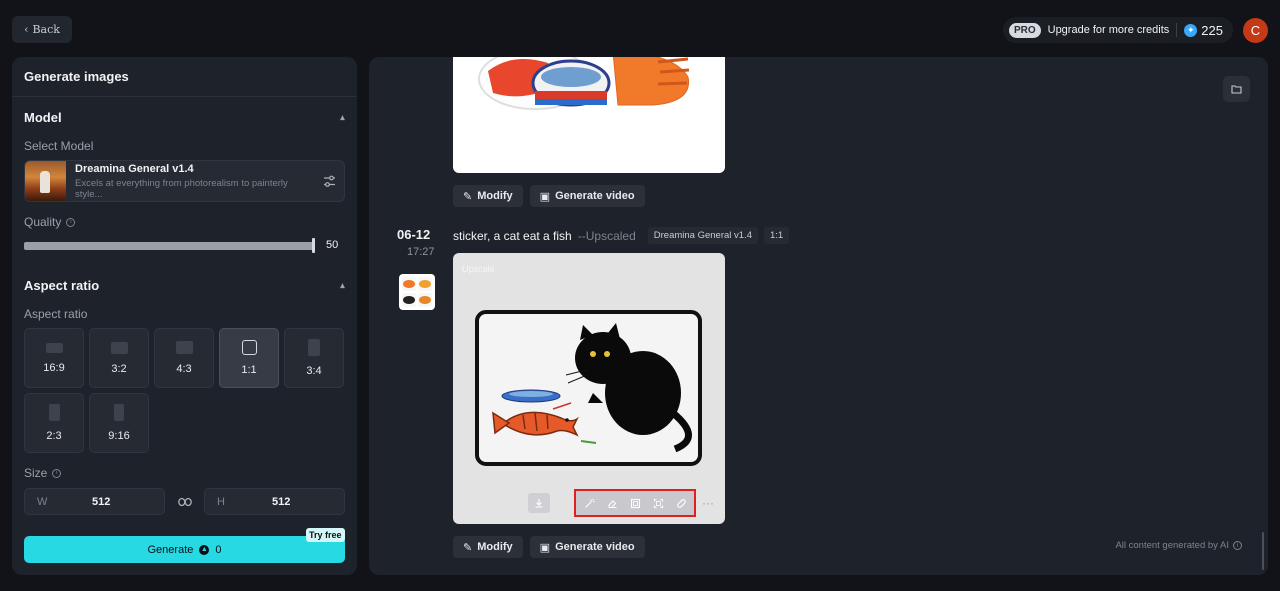 This screenshot has width=1280, height=591. Describe the element at coordinates (776, 235) in the screenshot. I see `ratio-chip: 1:1` at that location.